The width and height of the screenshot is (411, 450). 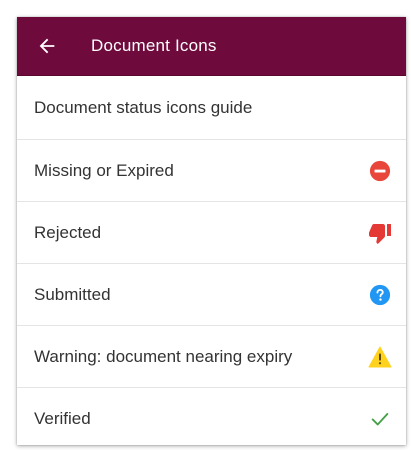 I want to click on status-row-submitted: Submitted, so click(x=211, y=295).